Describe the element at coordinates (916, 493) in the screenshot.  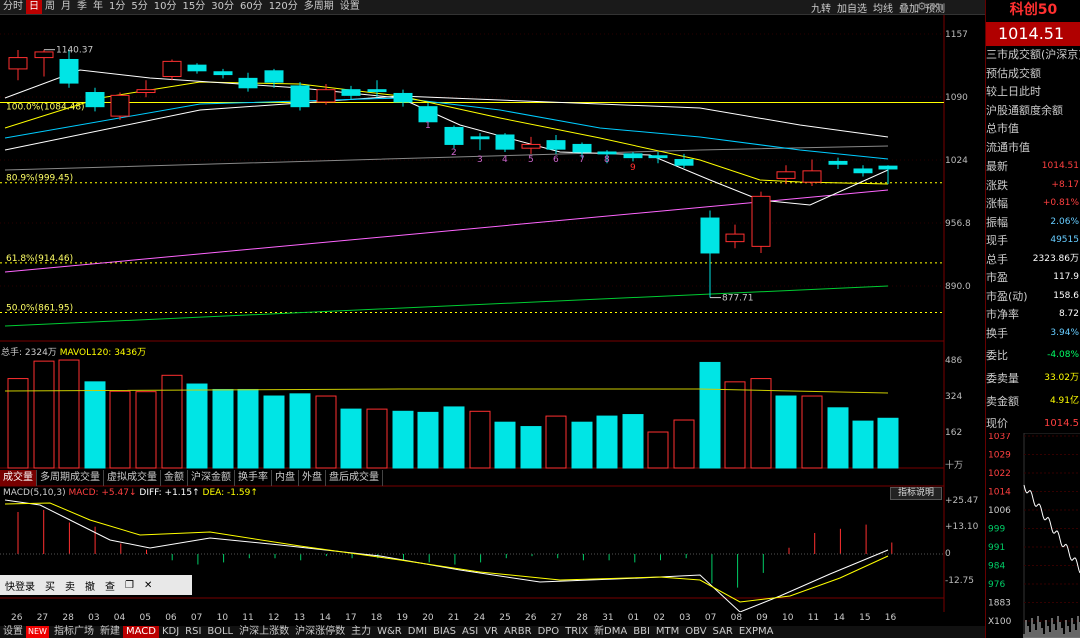
I see `indicator-help-button: 指标说明` at that location.